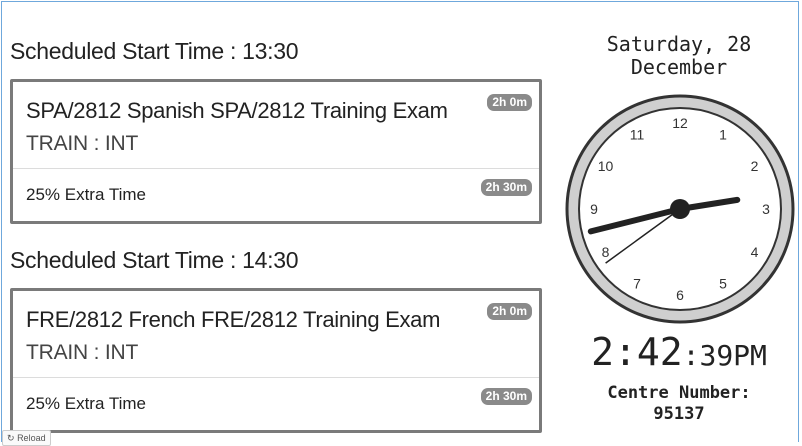  Describe the element at coordinates (233, 319) in the screenshot. I see `exam-title: FRE/2812 French FRE/2812 Training Exam` at that location.